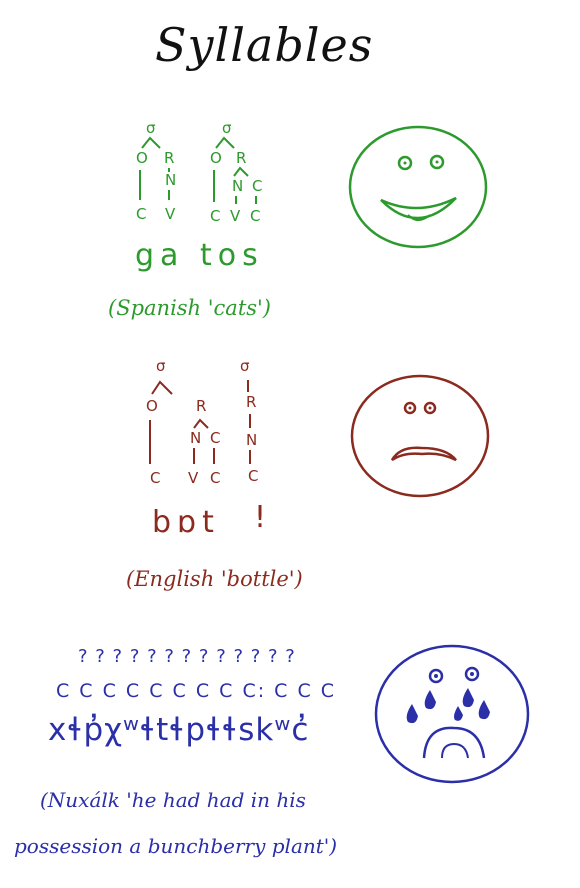 This screenshot has height=888, width=580. Describe the element at coordinates (263, 517) in the screenshot. I see `syllabic-consonant-mark: !` at that location.